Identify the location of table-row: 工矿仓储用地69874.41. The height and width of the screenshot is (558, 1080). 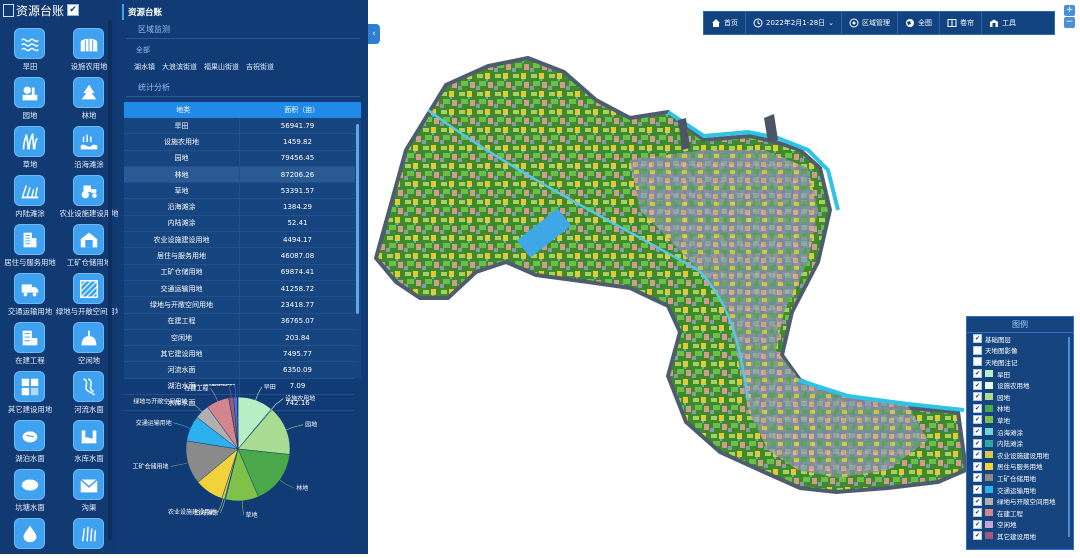
(239, 273).